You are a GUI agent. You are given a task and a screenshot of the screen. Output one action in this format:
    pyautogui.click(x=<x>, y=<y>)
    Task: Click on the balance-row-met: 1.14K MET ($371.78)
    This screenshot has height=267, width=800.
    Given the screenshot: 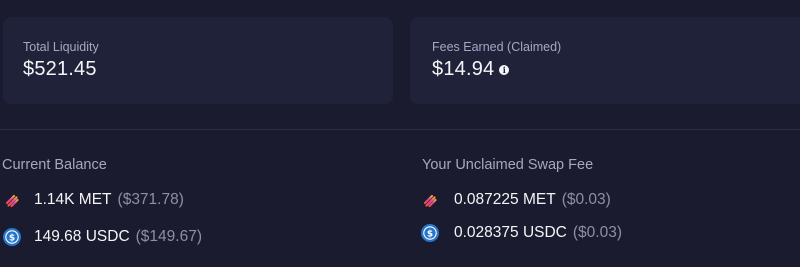 What is the action you would take?
    pyautogui.click(x=93, y=200)
    